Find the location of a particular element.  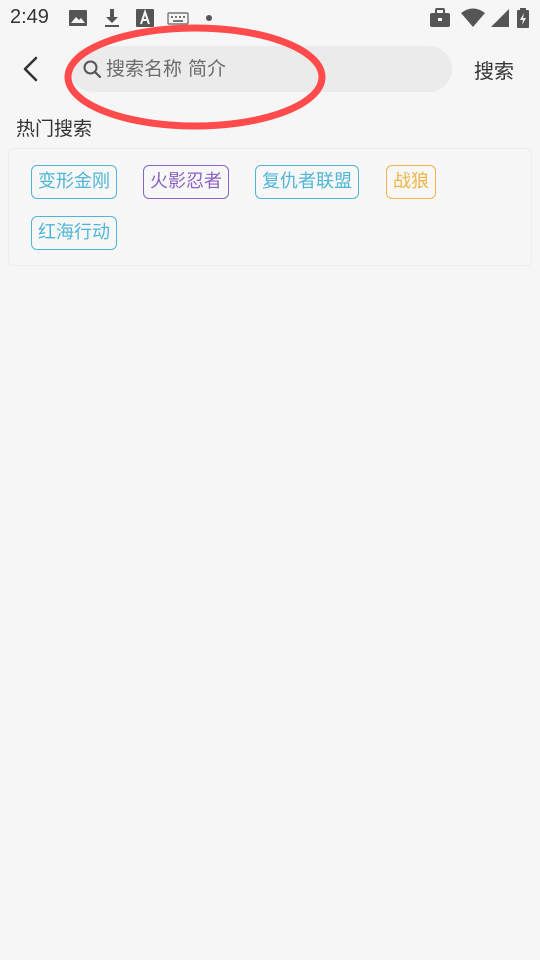

status-time: 2:49 is located at coordinates (29, 17).